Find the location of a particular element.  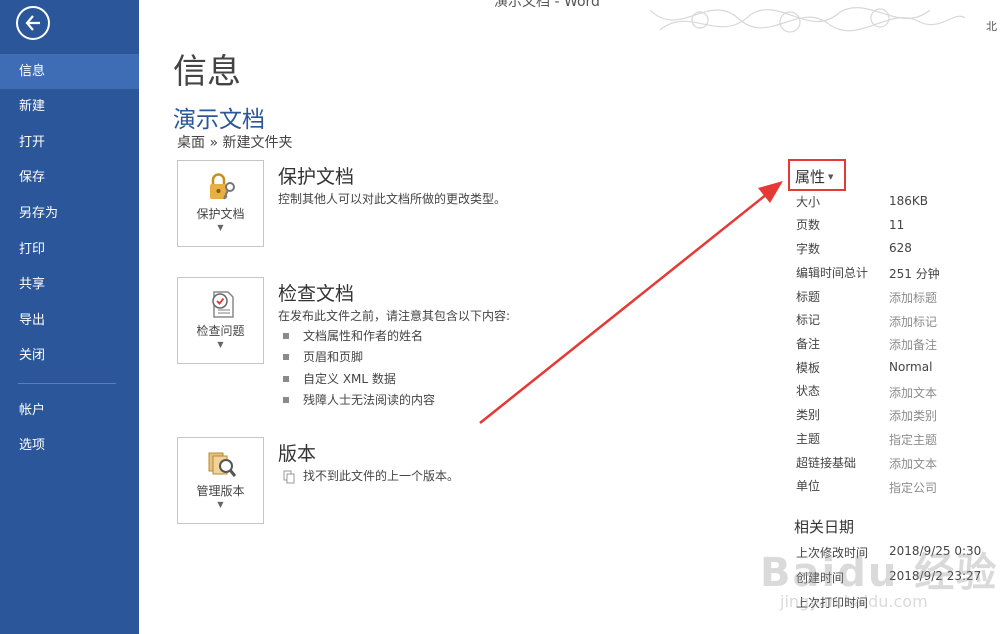

watermark-url: jingyan.baidu.com is located at coordinates (854, 601).